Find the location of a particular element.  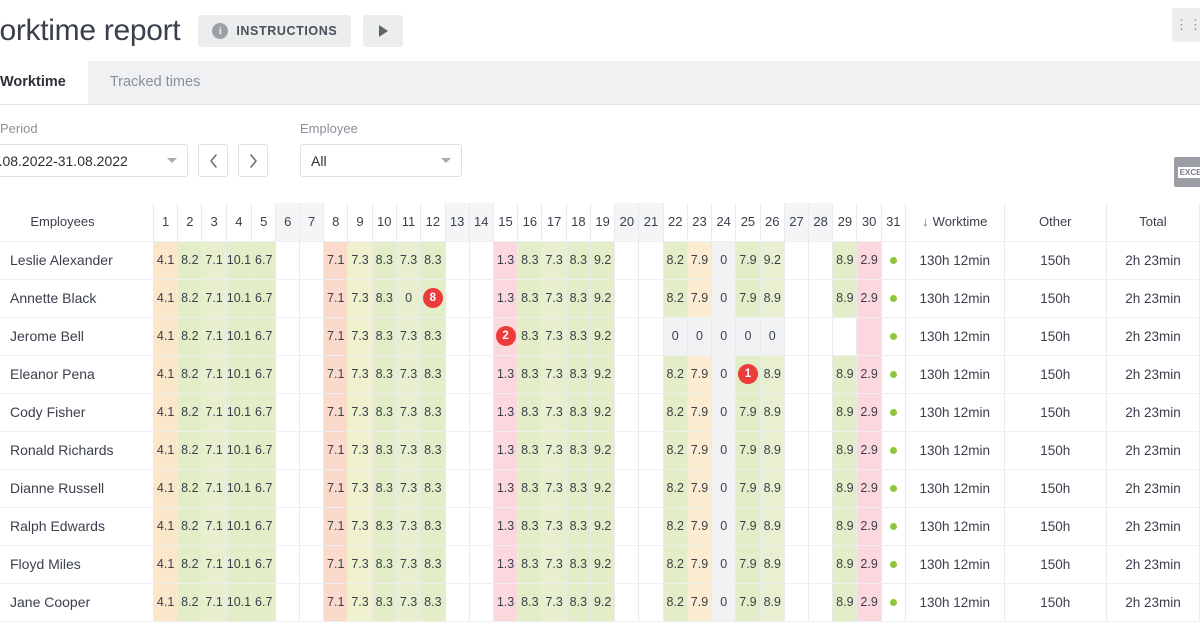

column-header-day-20: 20 is located at coordinates (627, 222).